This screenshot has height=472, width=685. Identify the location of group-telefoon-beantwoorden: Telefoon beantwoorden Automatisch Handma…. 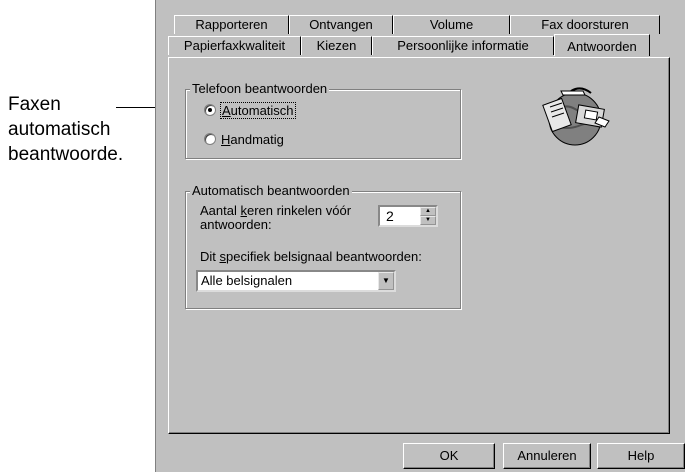
(323, 120).